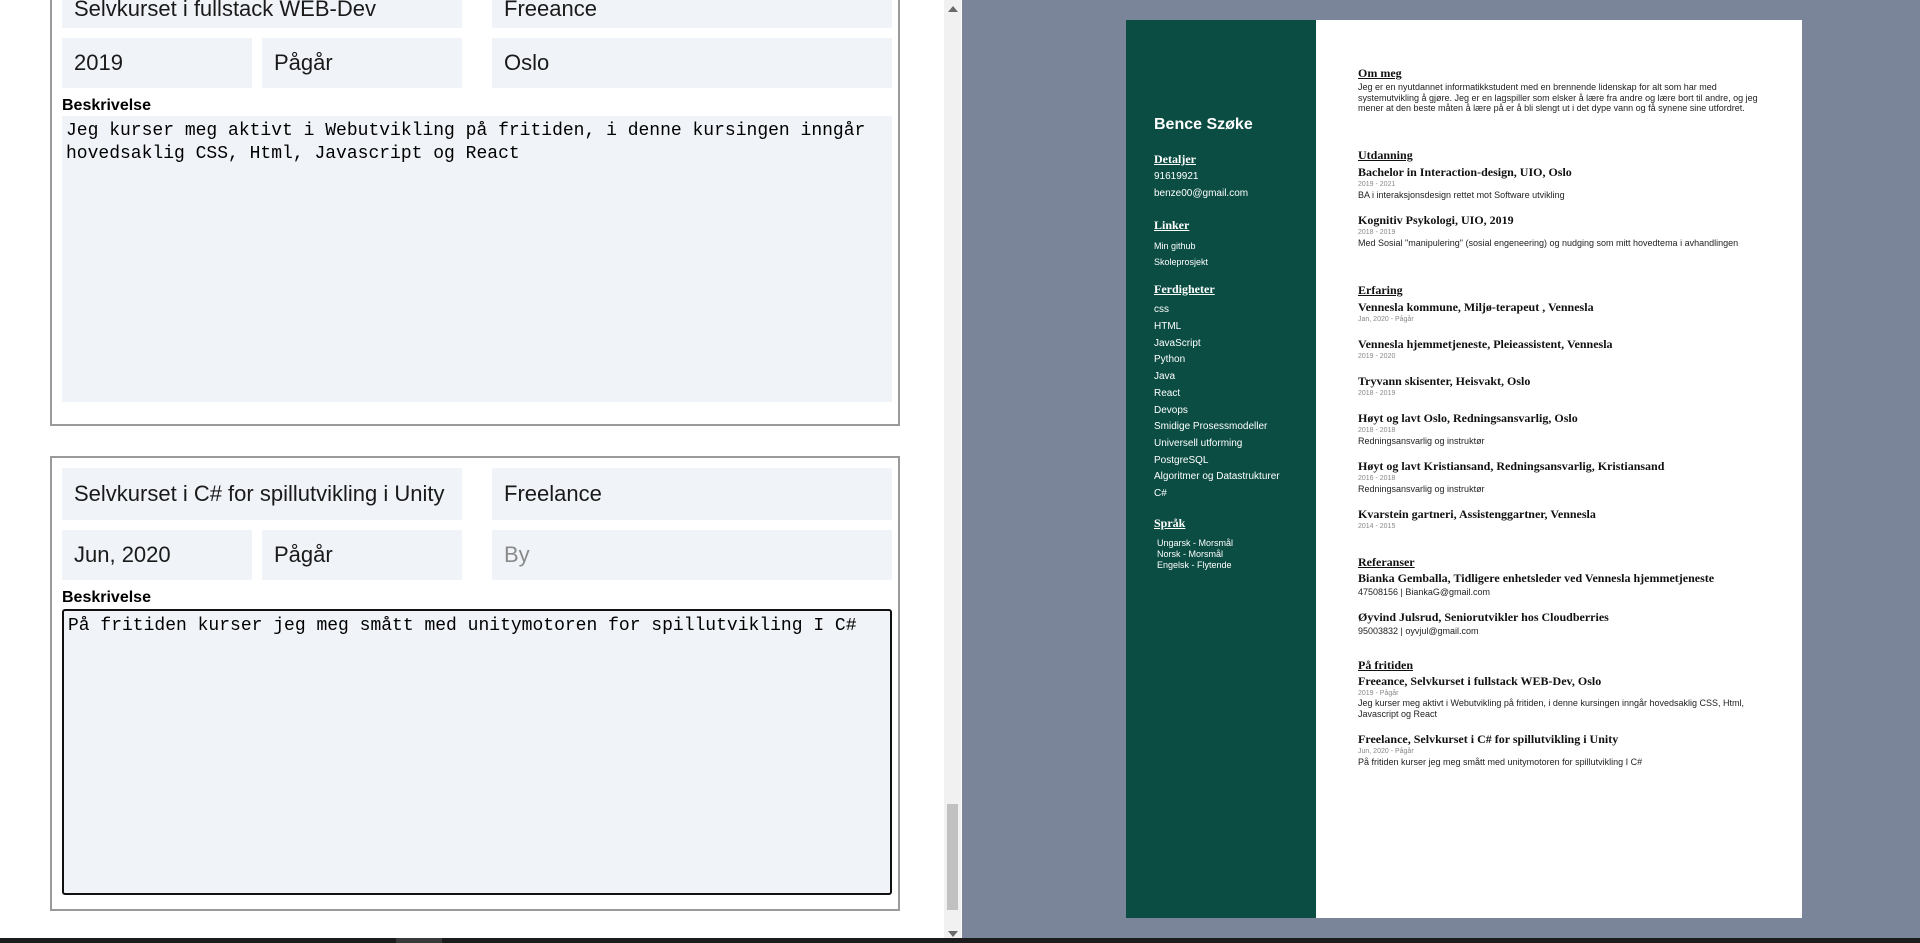  What do you see at coordinates (1385, 155) in the screenshot?
I see `education-heading: Utdanning` at bounding box center [1385, 155].